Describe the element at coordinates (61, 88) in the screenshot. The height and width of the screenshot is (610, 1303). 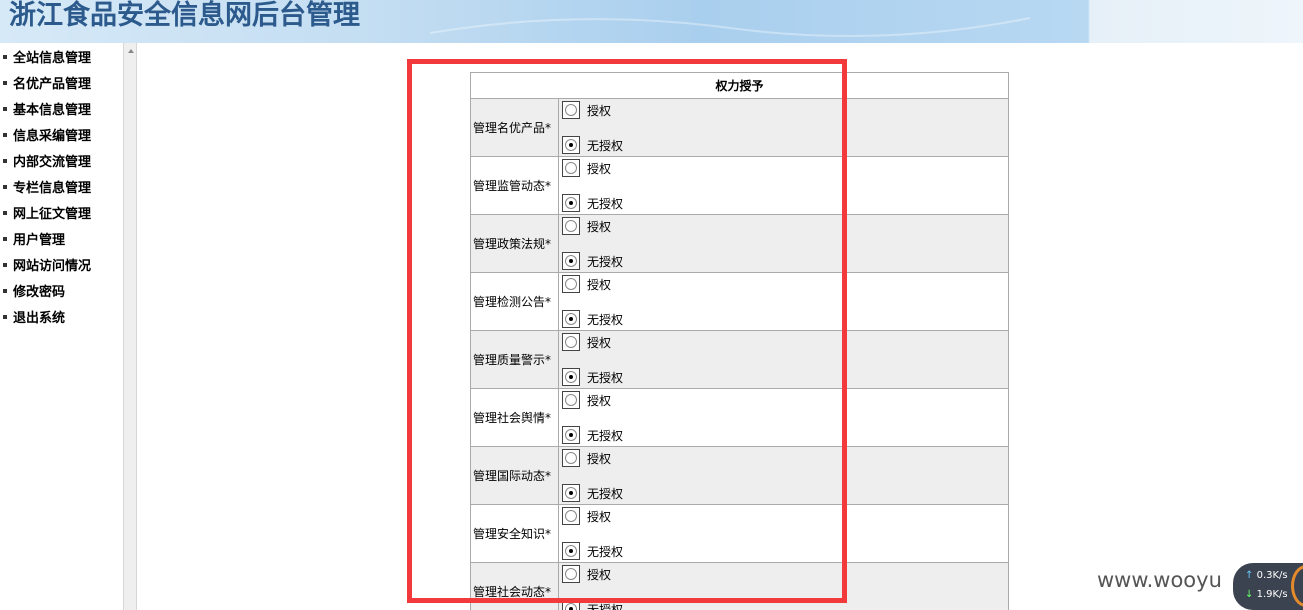
I see `sidebar-item-products: 名优产品管理` at that location.